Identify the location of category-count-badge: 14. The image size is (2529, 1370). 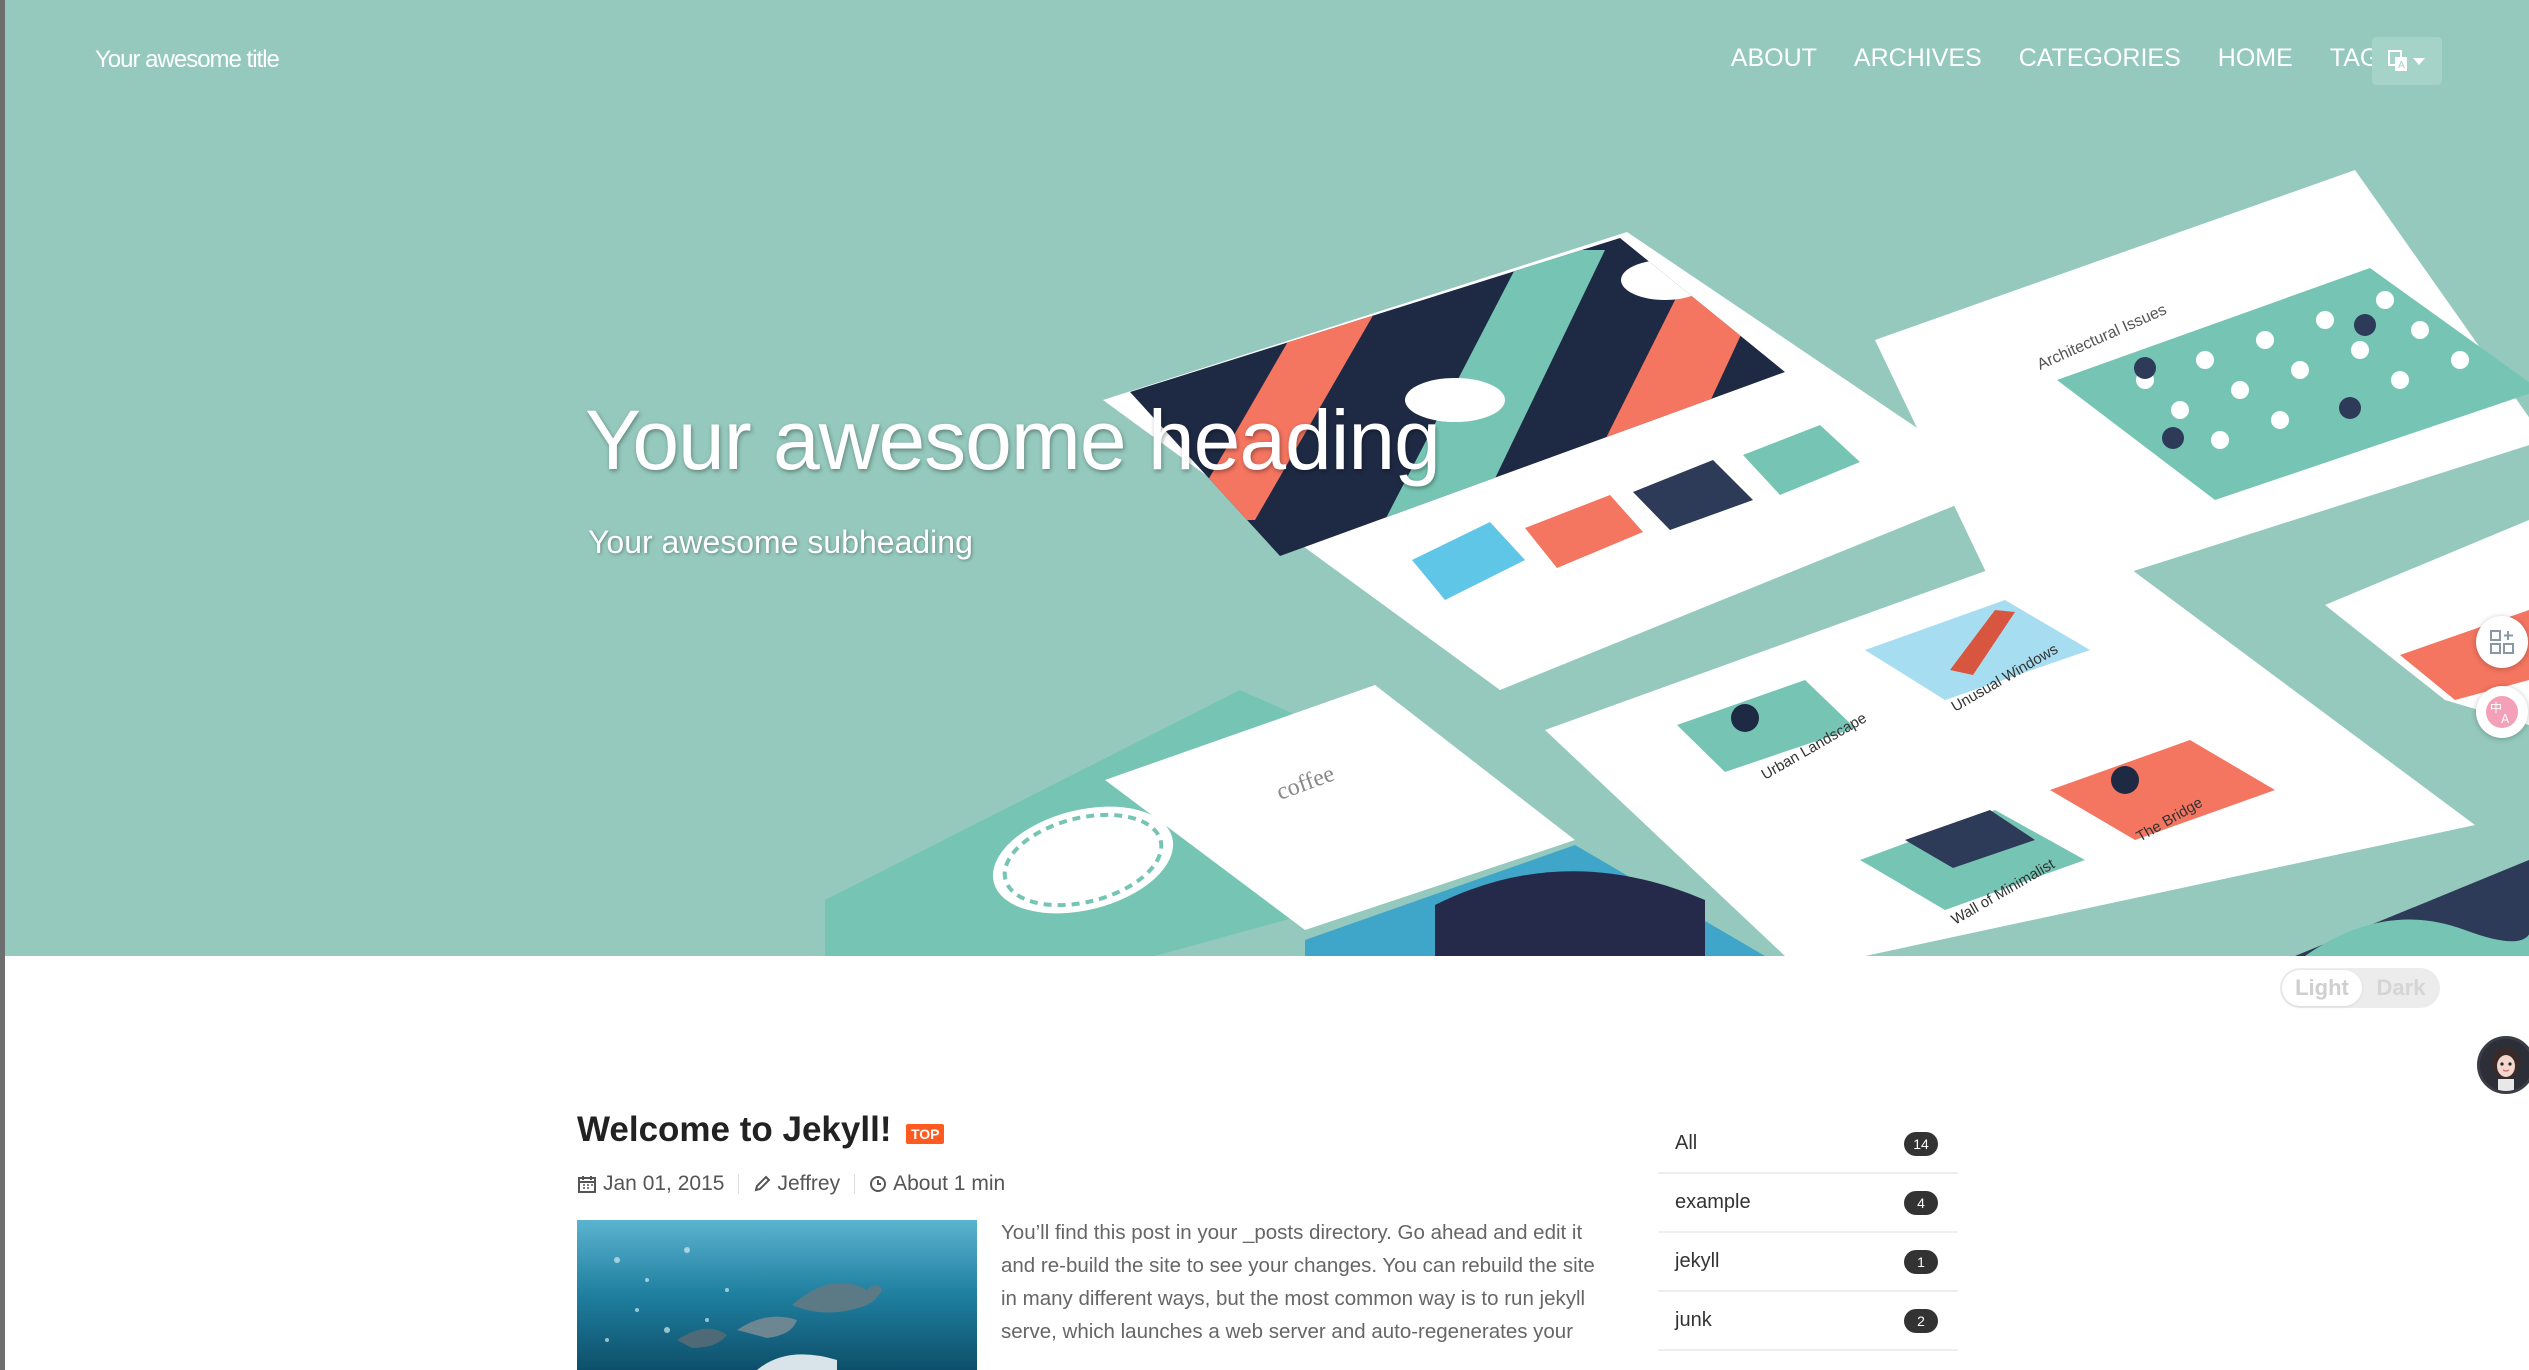
(1921, 1143).